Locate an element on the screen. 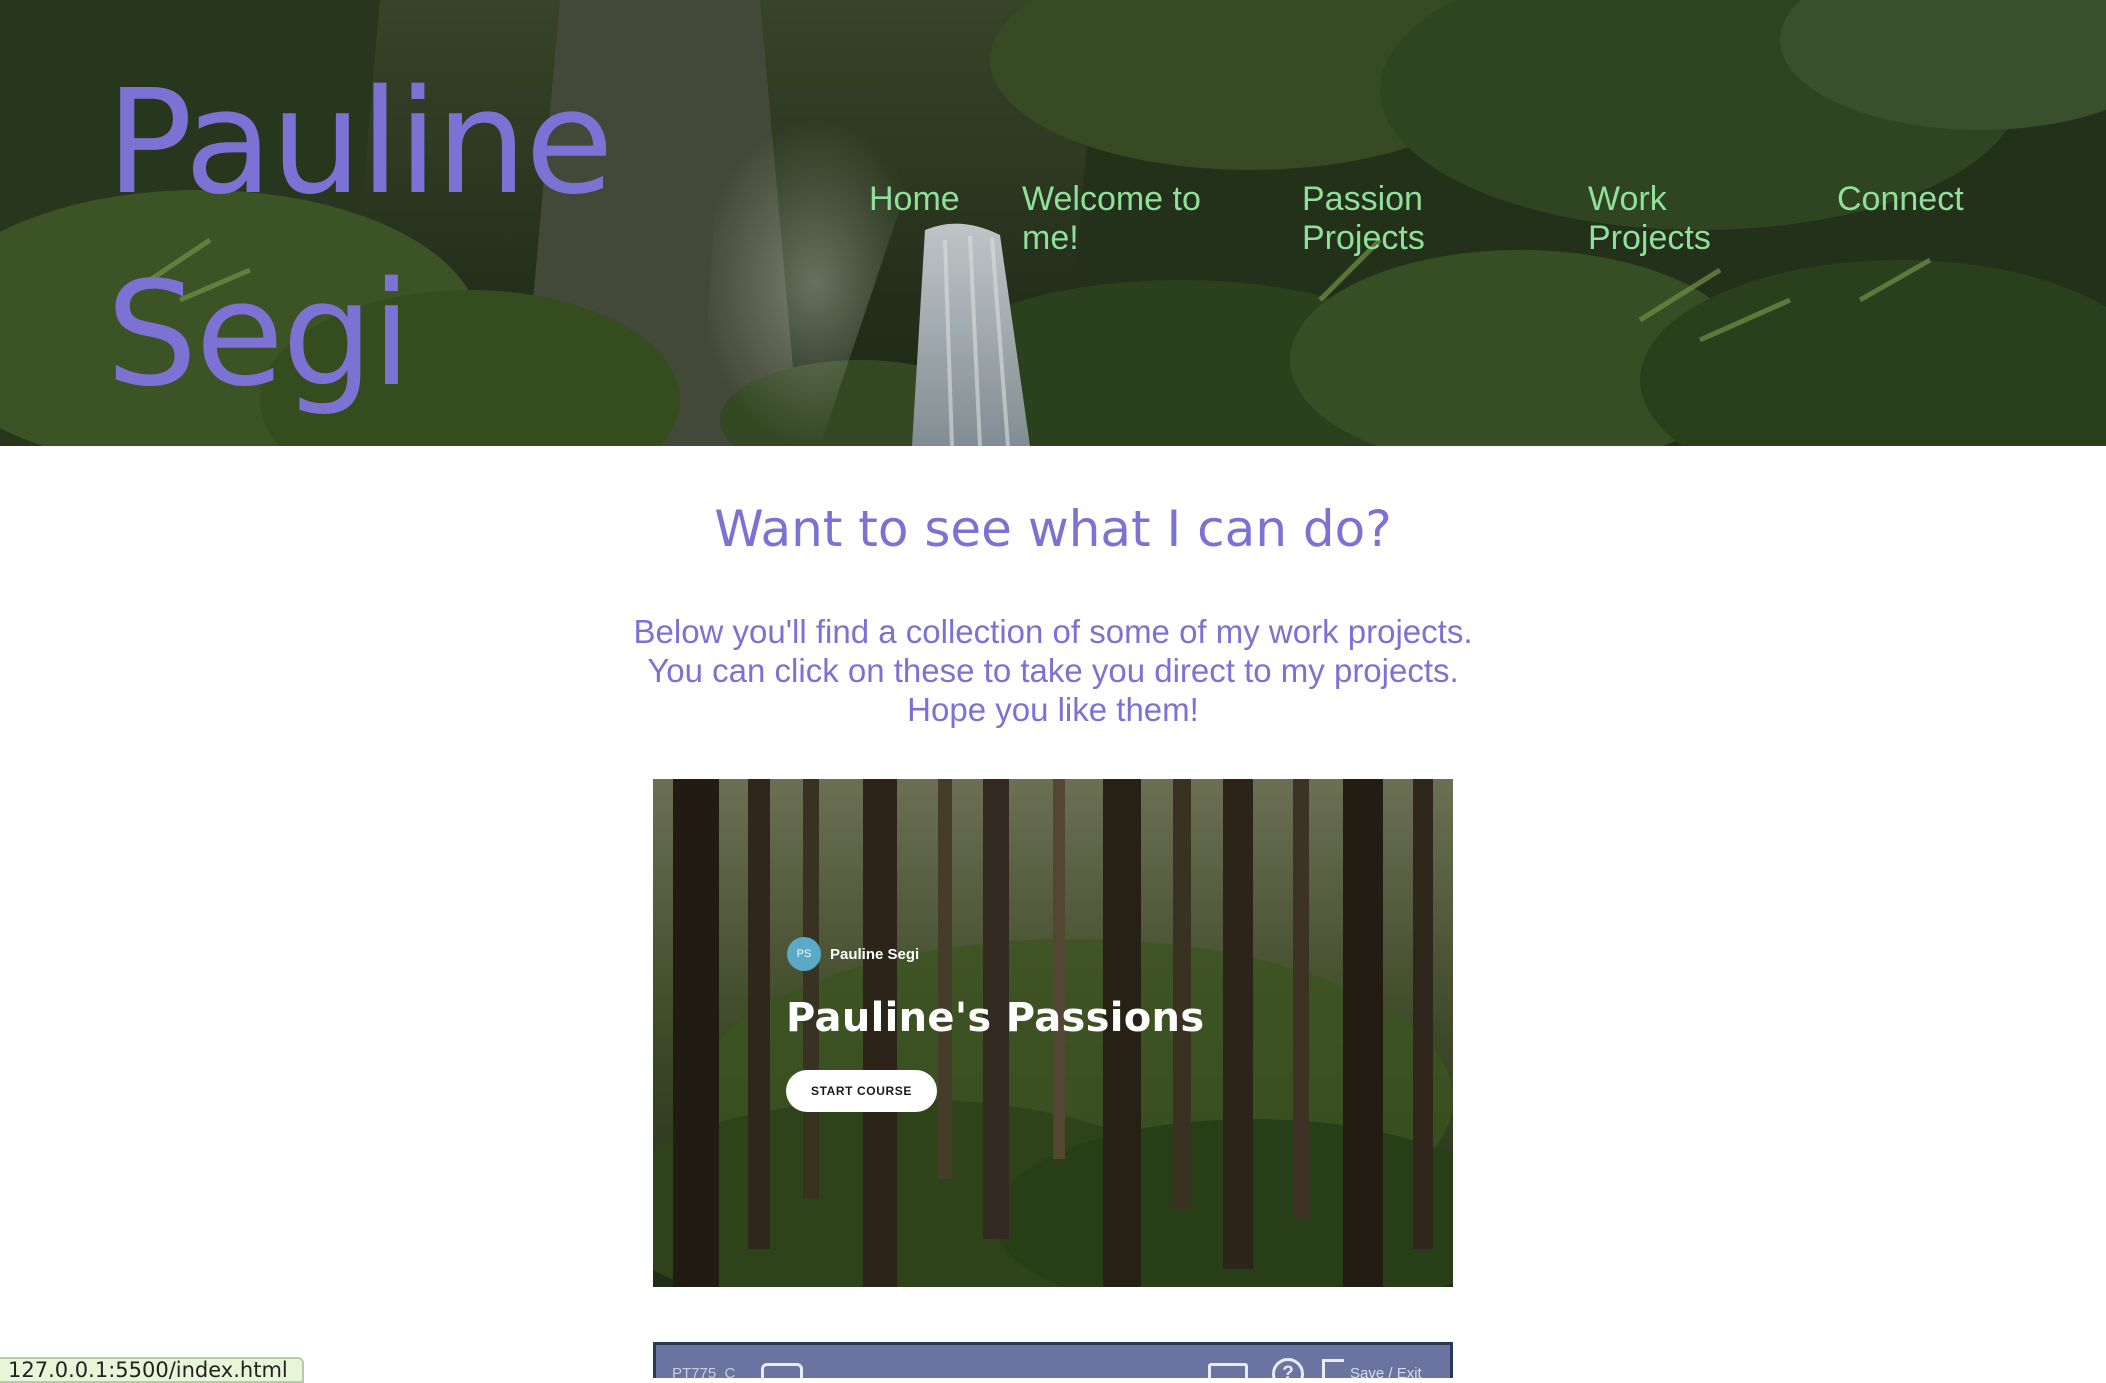 The image size is (2106, 1383). menu-icon is located at coordinates (782, 1370).